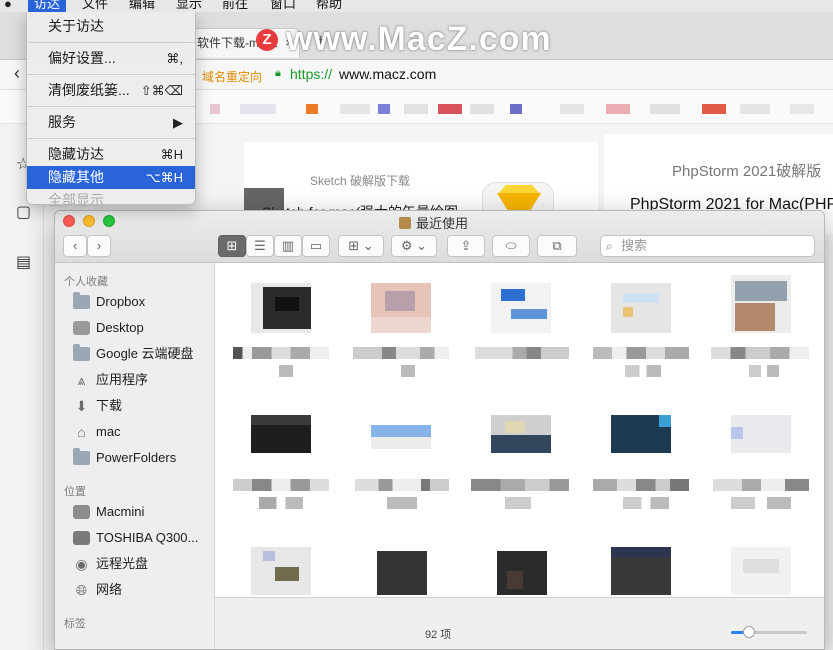  Describe the element at coordinates (360, 181) in the screenshot. I see `article-category: Sketch 破解版下载` at that location.